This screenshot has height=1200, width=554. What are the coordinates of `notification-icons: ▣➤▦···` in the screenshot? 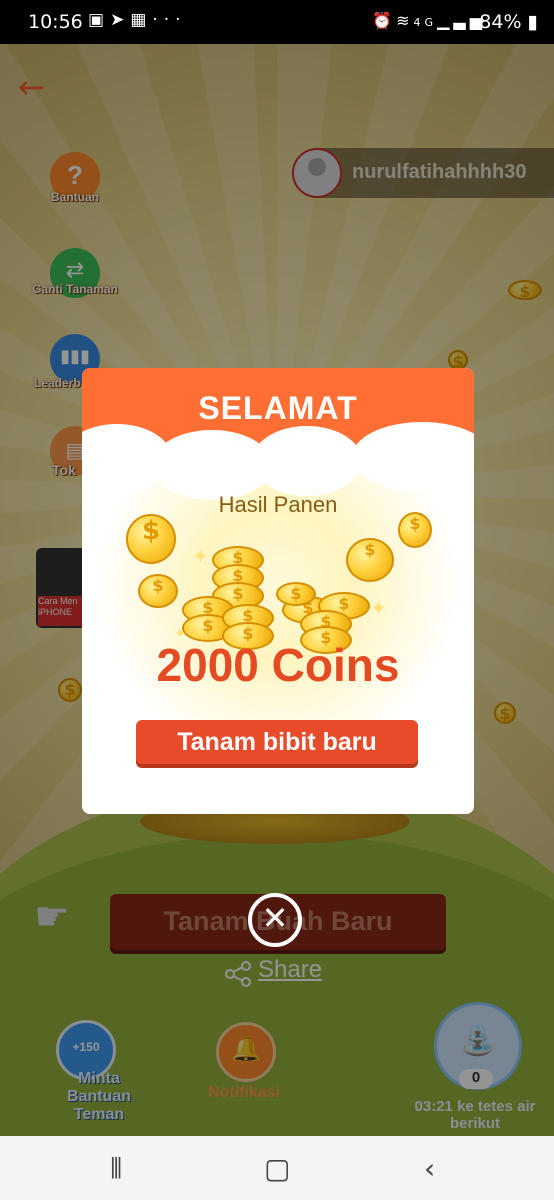 It's located at (137, 20).